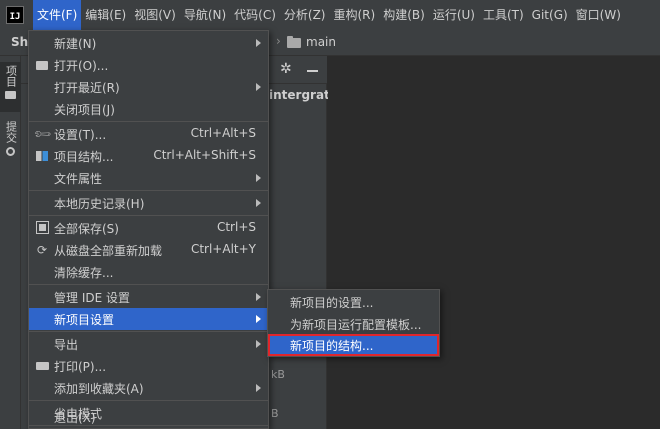 The height and width of the screenshot is (429, 660). What do you see at coordinates (205, 15) in the screenshot?
I see `menu-navigate: 导航(N)` at bounding box center [205, 15].